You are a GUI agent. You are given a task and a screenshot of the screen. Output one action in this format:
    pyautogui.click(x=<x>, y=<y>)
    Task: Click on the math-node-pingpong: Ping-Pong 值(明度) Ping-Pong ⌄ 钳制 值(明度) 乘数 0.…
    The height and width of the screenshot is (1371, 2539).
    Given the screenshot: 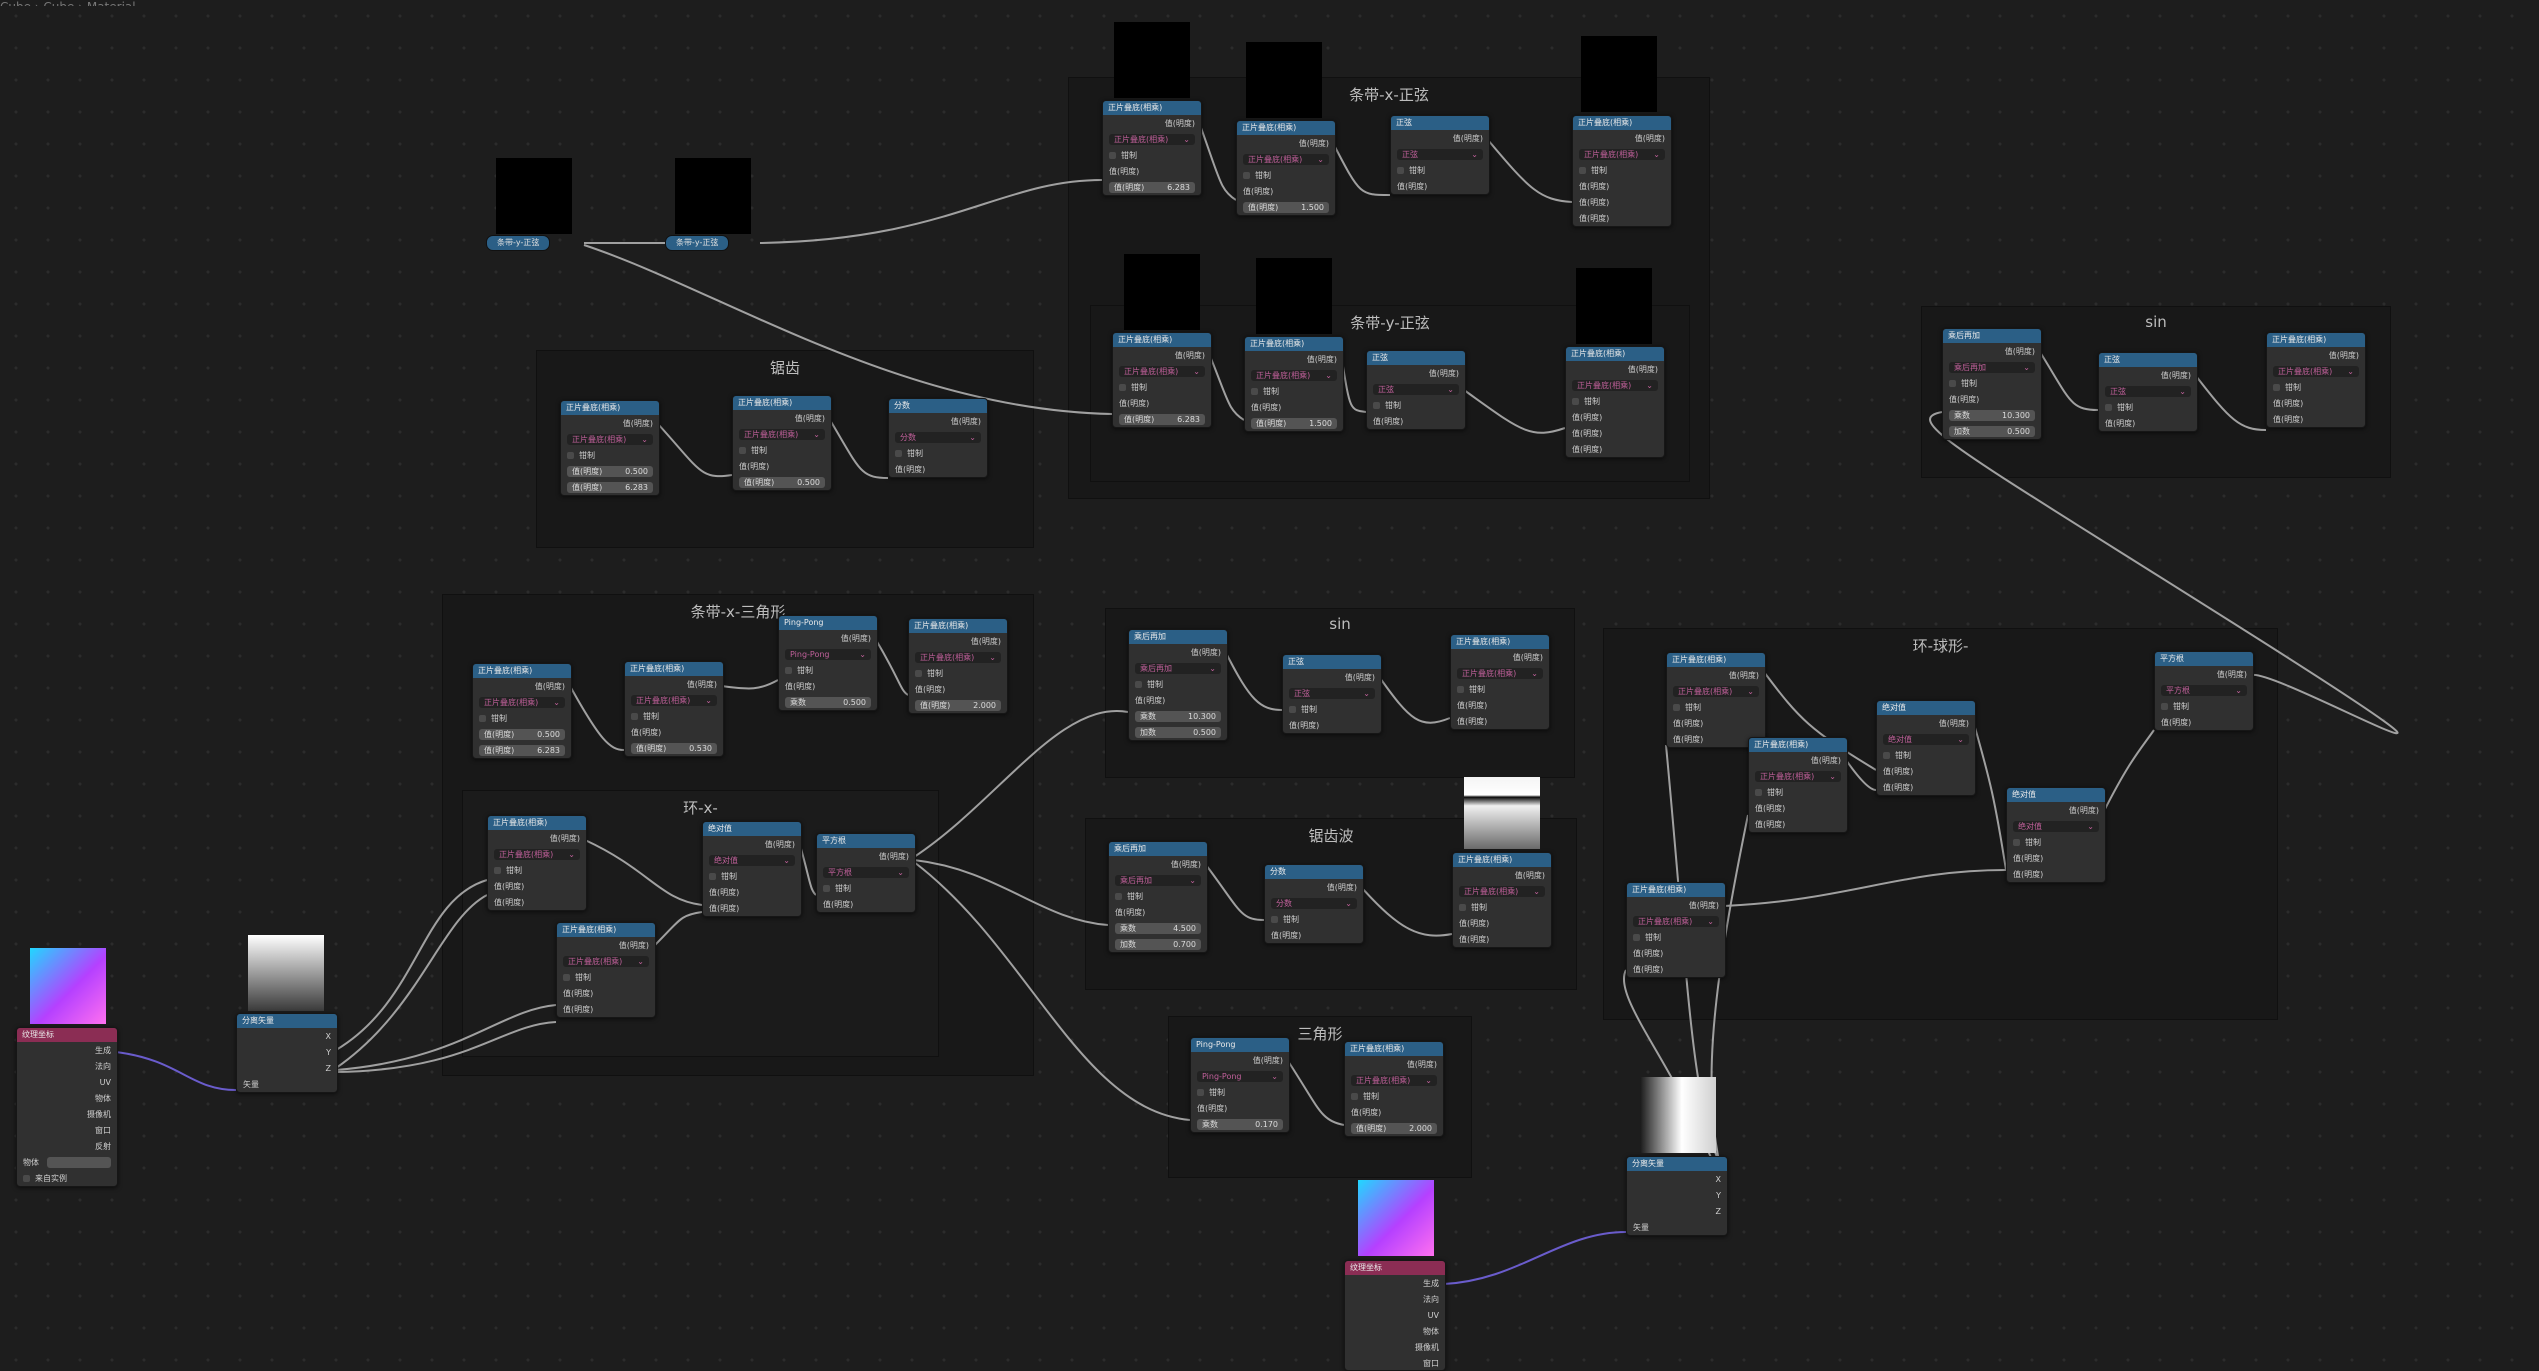 What is the action you would take?
    pyautogui.click(x=1240, y=1085)
    